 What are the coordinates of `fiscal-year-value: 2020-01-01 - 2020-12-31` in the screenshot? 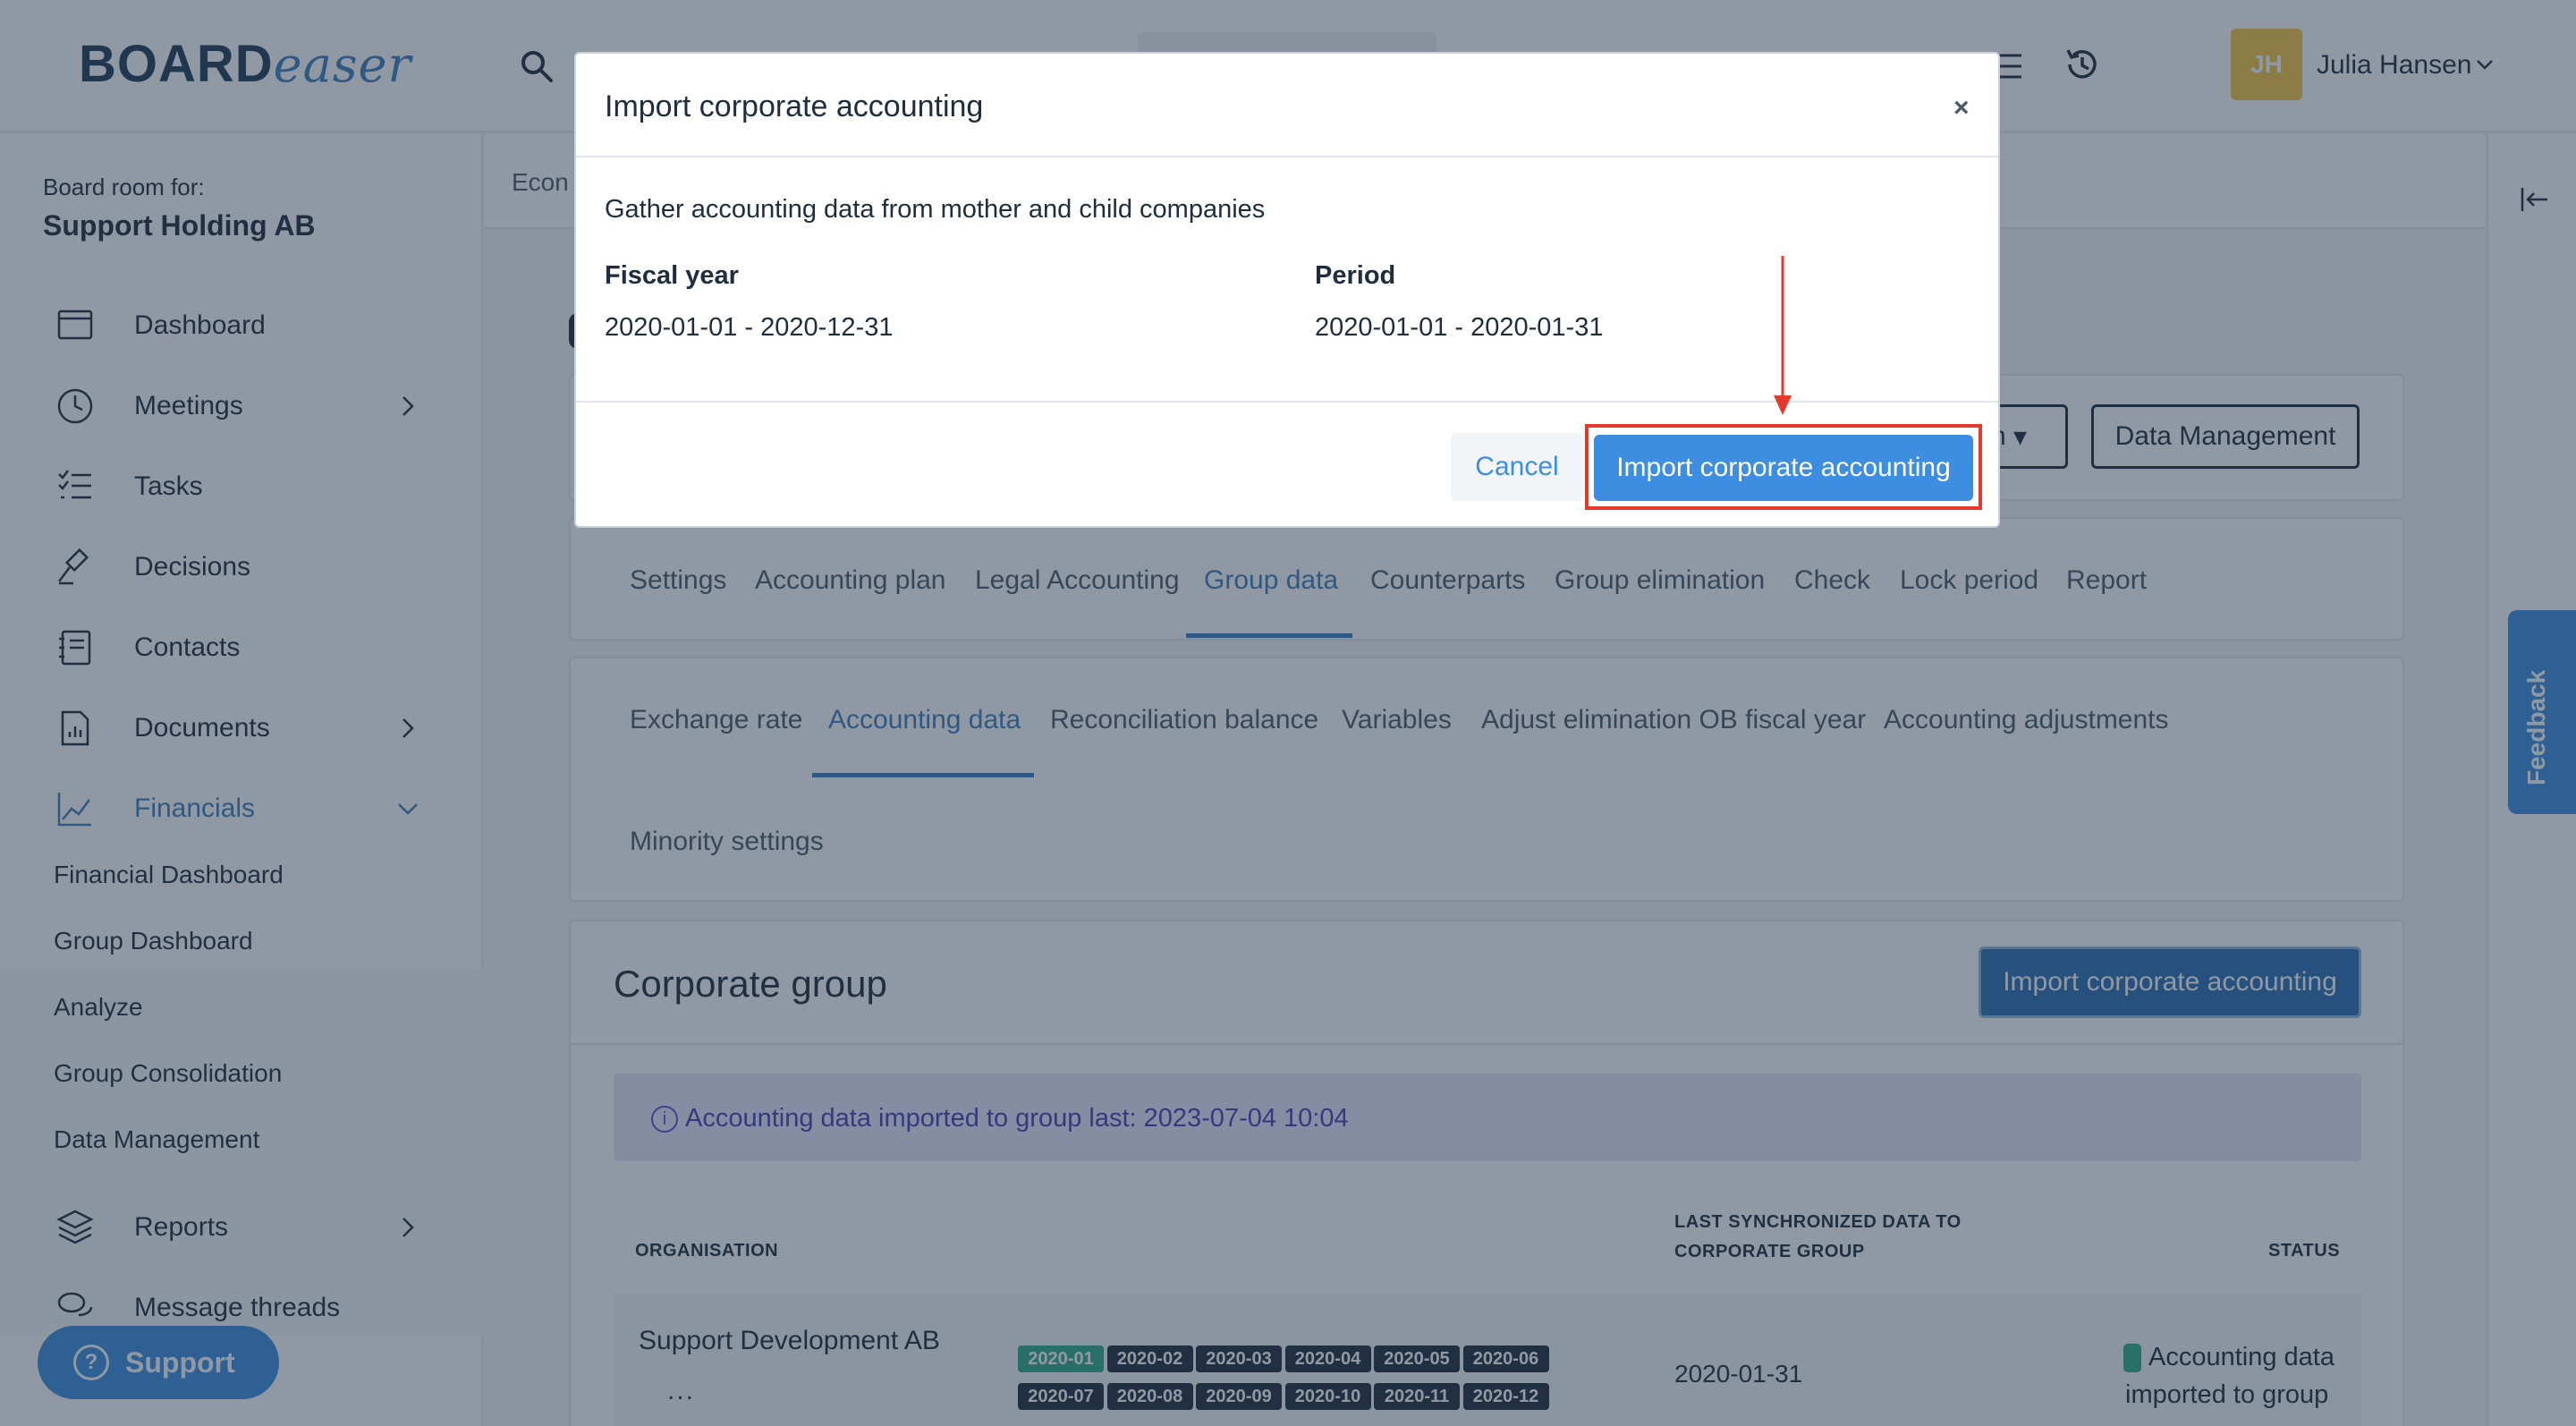 It's located at (749, 328).